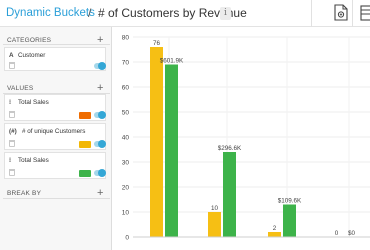 The width and height of the screenshot is (370, 250). Describe the element at coordinates (55, 59) in the screenshot. I see `category-card: A Customer` at that location.